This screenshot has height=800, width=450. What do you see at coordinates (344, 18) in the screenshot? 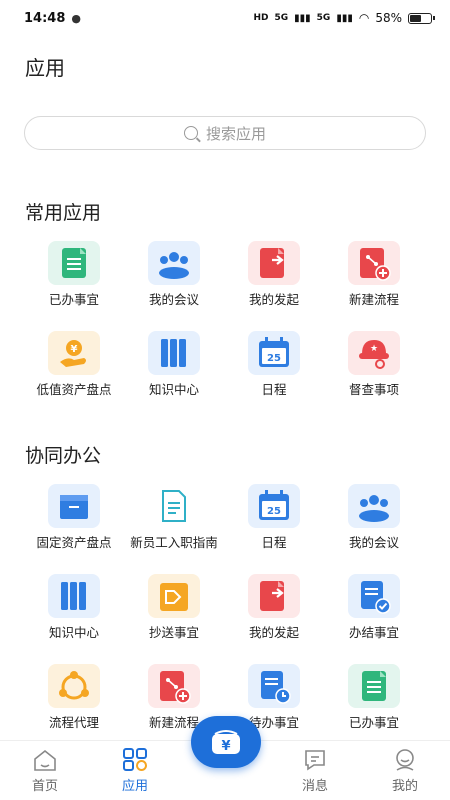
I see `signal-icon-2: ▮▮▮` at bounding box center [344, 18].